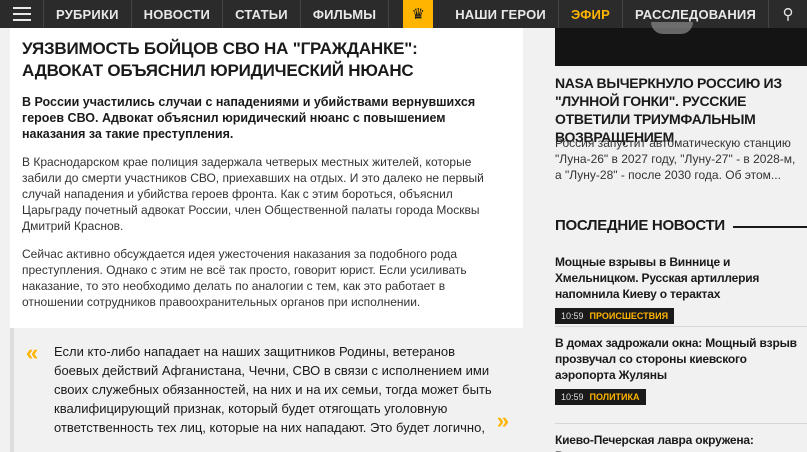 This screenshot has height=452, width=807. What do you see at coordinates (788, 14) in the screenshot?
I see `search-icon: ⚲` at bounding box center [788, 14].